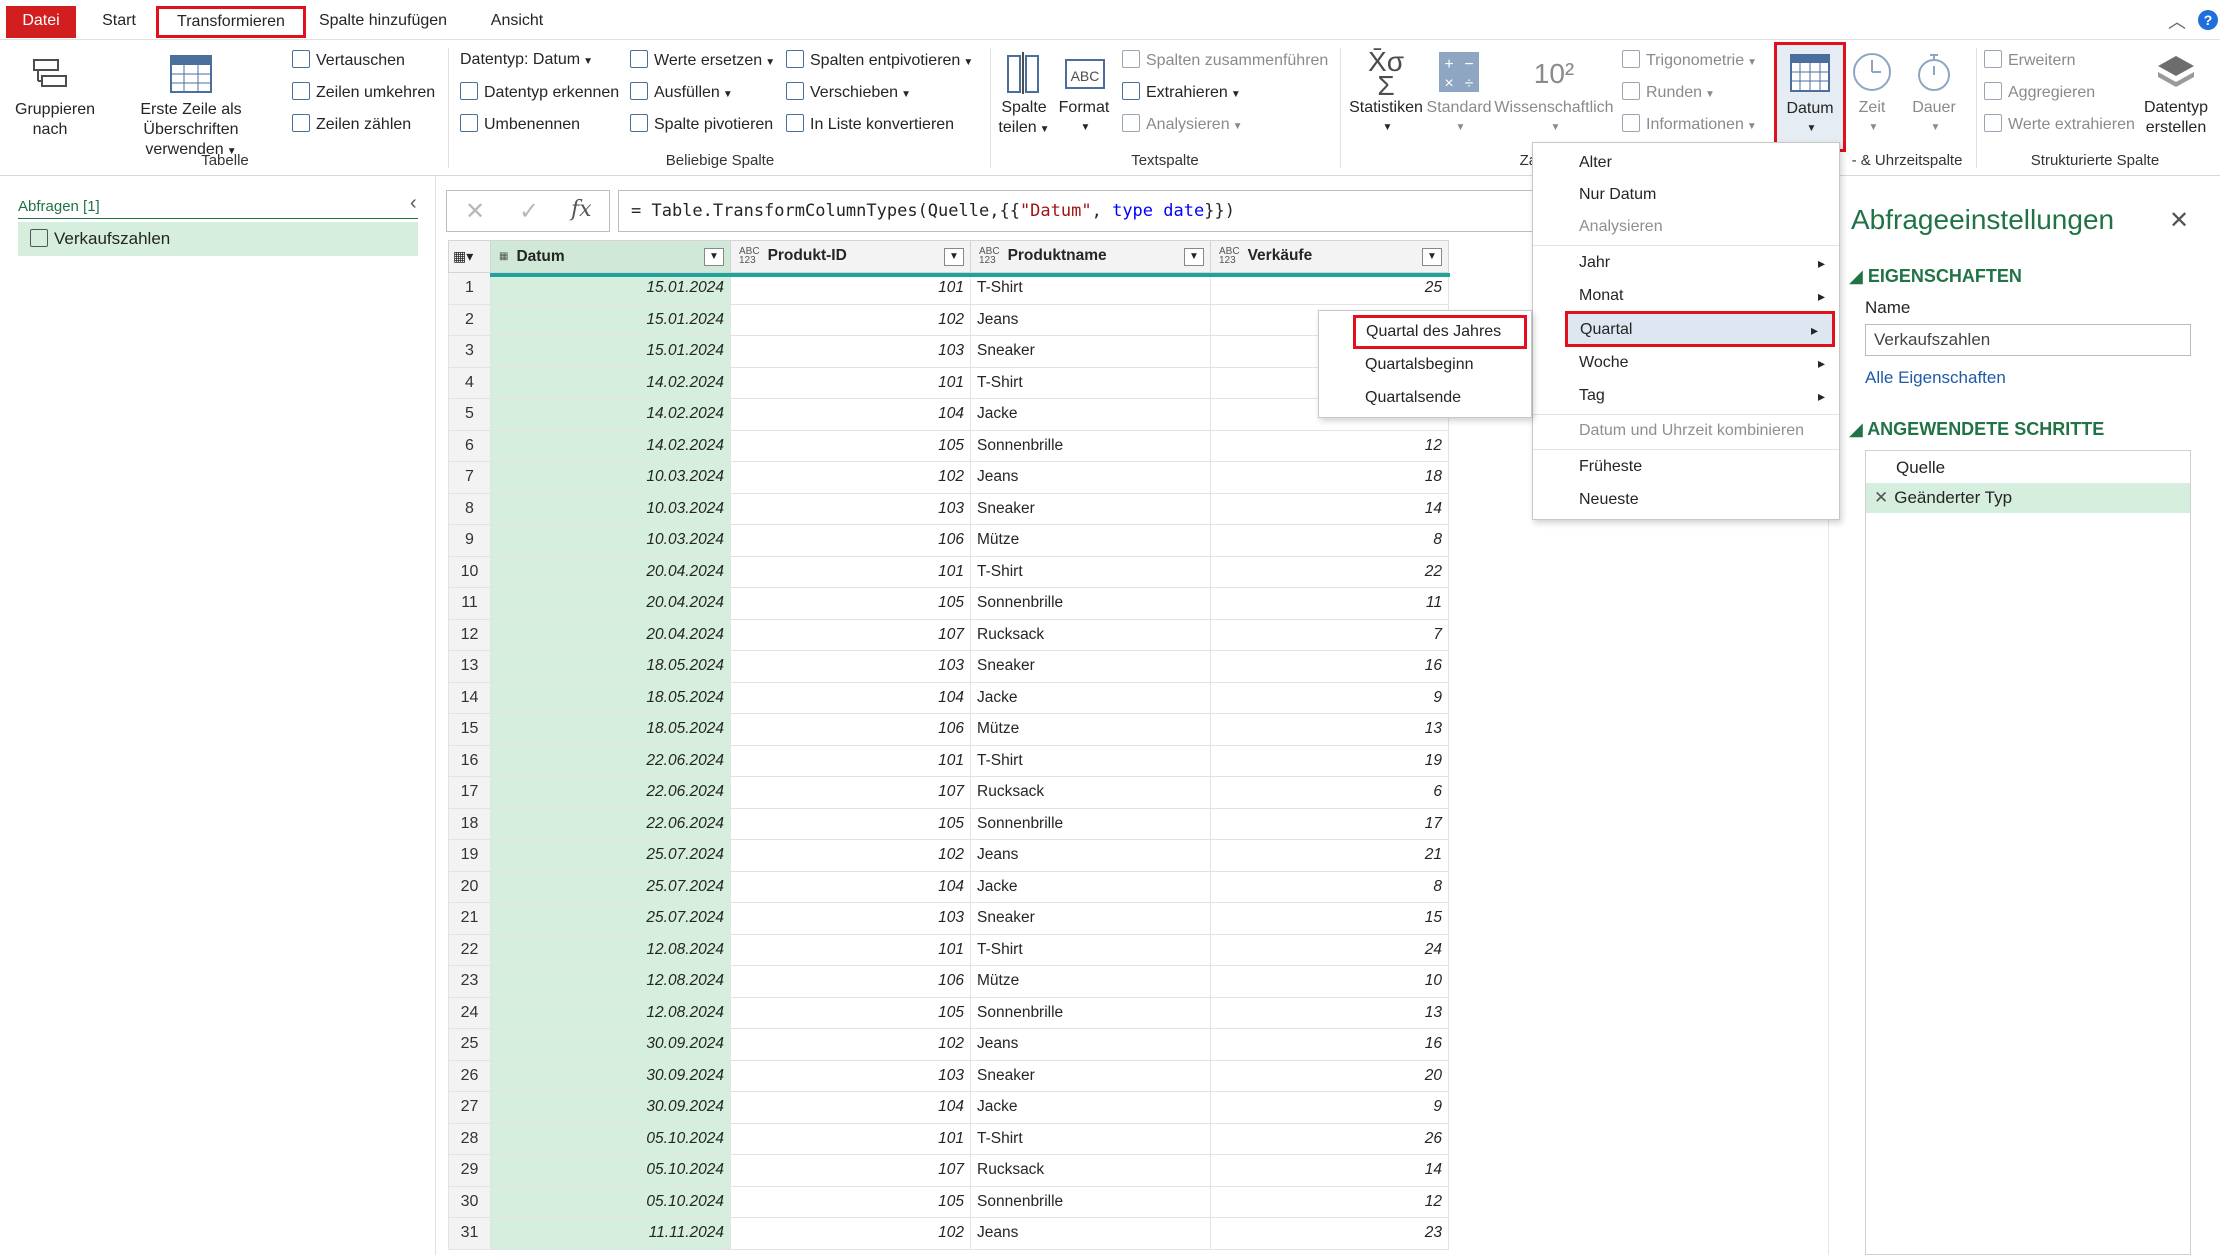  What do you see at coordinates (1700, 329) in the screenshot?
I see `menu-item-quartal: Quartal ▸` at bounding box center [1700, 329].